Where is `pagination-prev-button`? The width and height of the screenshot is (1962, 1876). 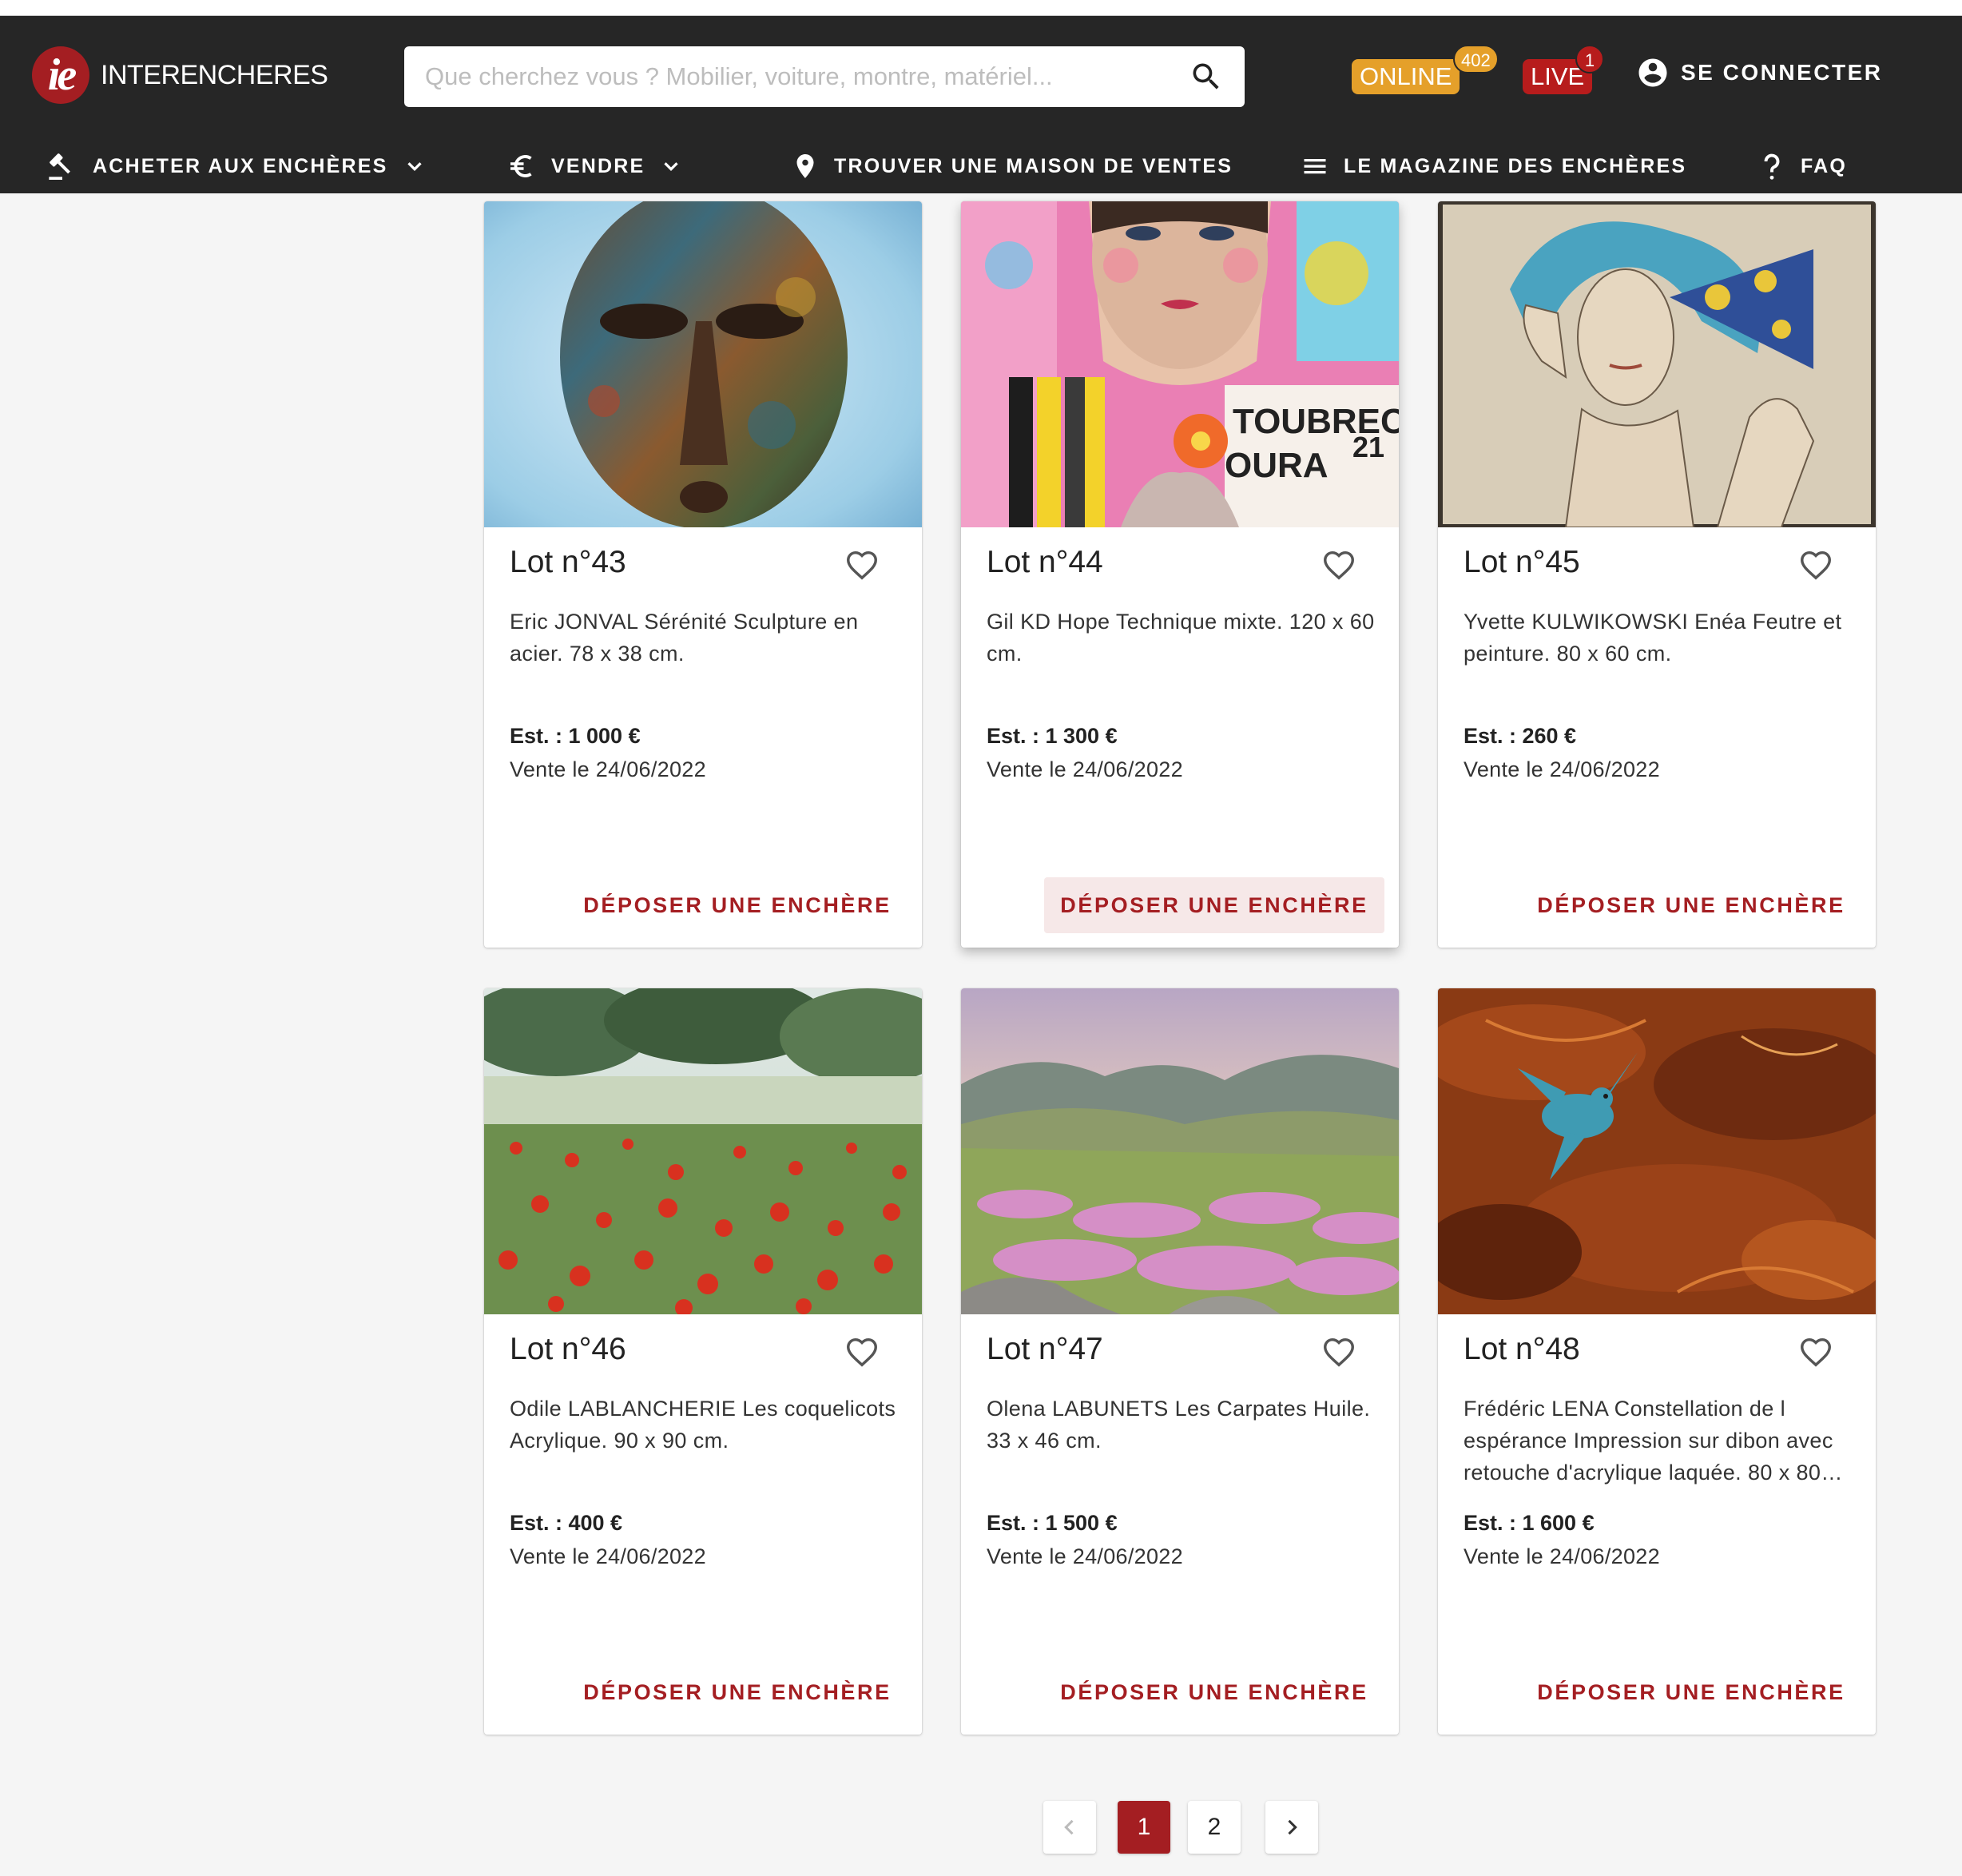 pagination-prev-button is located at coordinates (1069, 1827).